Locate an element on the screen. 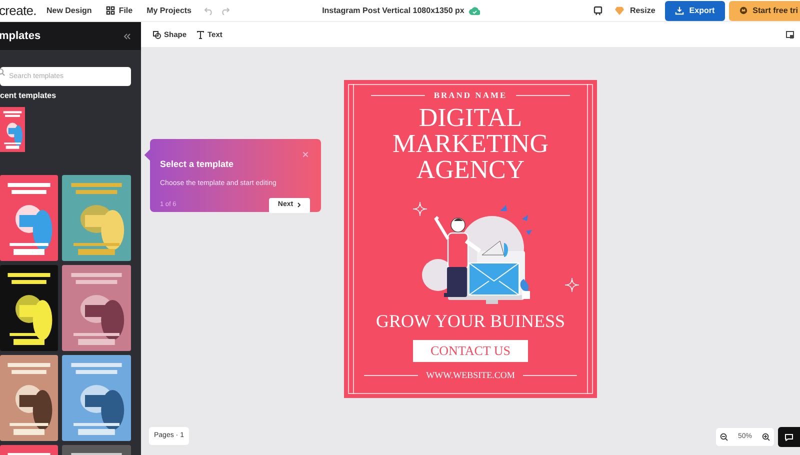  resize-button: Resize is located at coordinates (635, 10).